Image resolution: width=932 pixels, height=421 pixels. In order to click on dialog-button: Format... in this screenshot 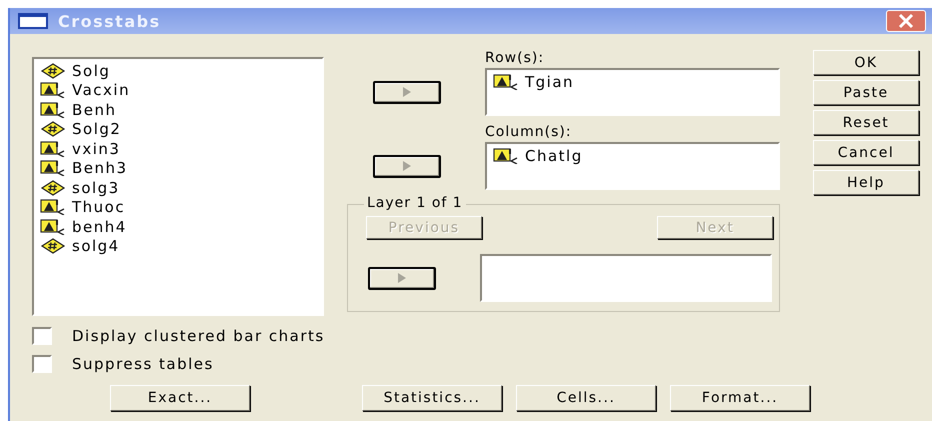, I will do `click(740, 398)`.